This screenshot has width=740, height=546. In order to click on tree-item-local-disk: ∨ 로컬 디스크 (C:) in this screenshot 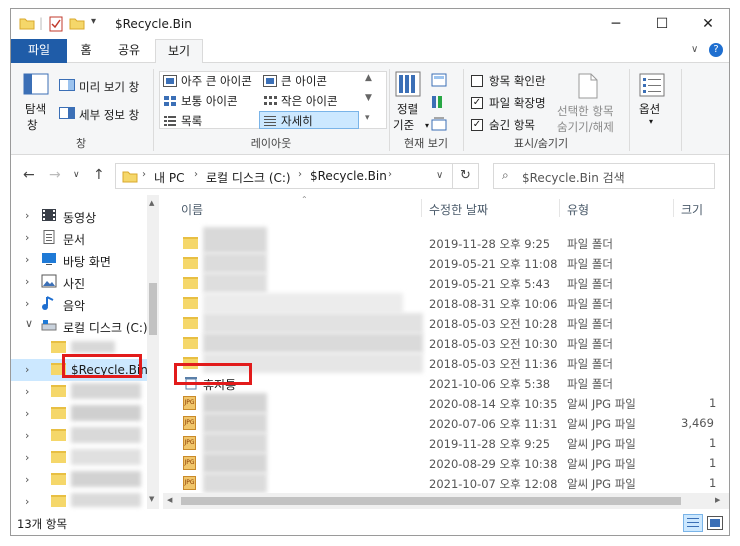, I will do `click(79, 326)`.